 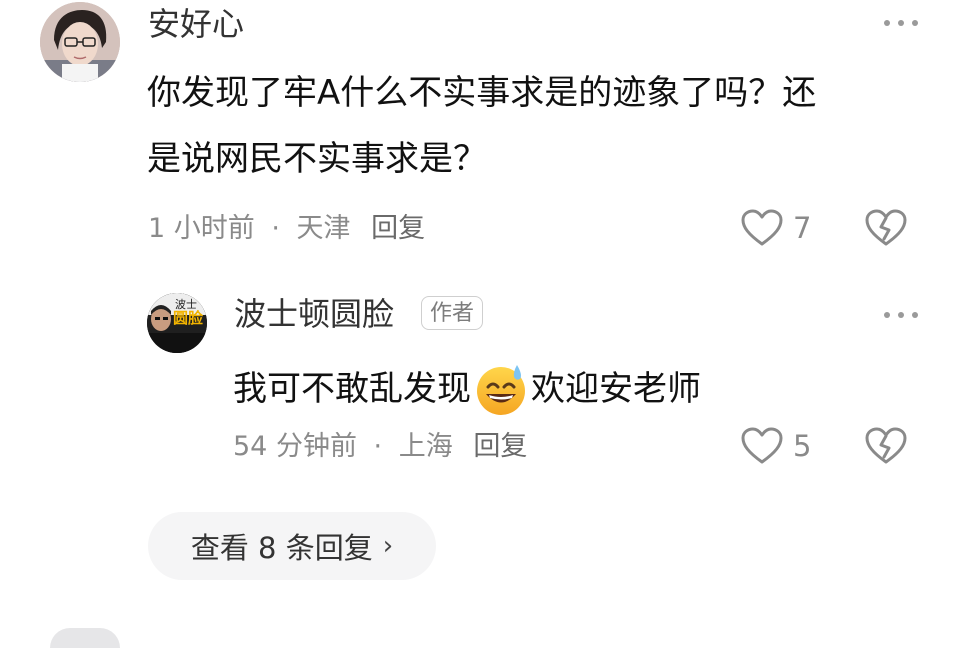 I want to click on reply-time: 54 分钟前, so click(x=295, y=446).